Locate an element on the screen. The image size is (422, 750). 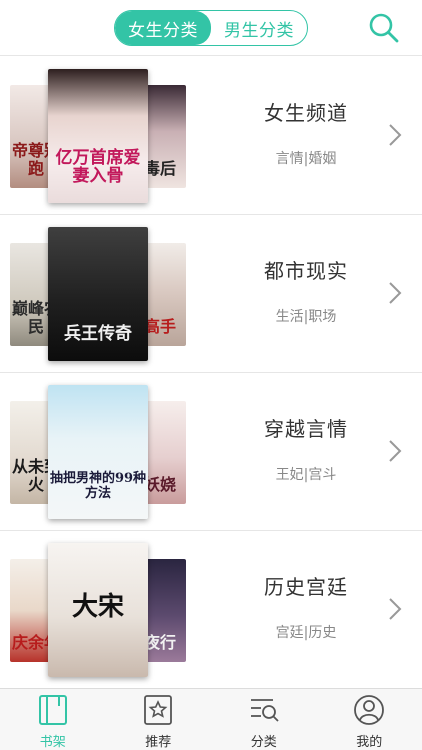
star-icon is located at coordinates (158, 710).